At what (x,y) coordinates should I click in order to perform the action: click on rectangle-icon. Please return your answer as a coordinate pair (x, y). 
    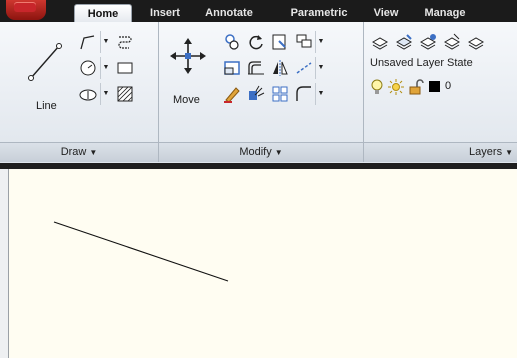
    Looking at the image, I should click on (125, 68).